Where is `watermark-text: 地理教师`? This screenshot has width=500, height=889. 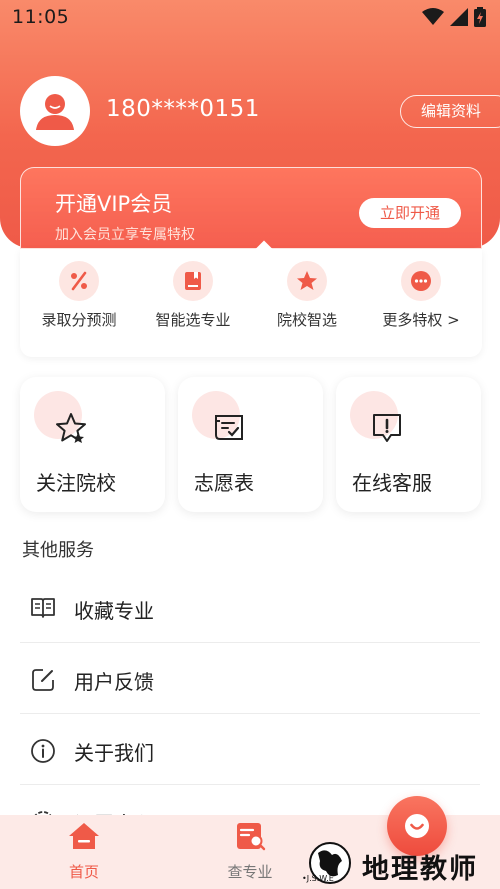
watermark-text: 地理教师 is located at coordinates (420, 869).